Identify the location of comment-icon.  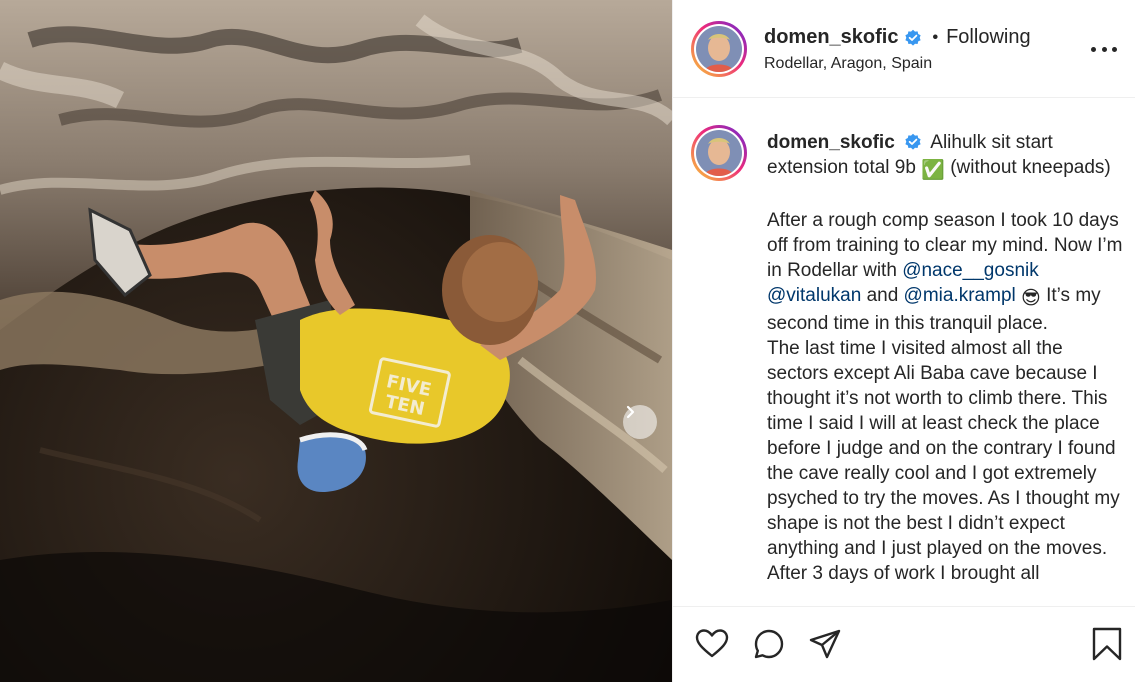
(769, 644).